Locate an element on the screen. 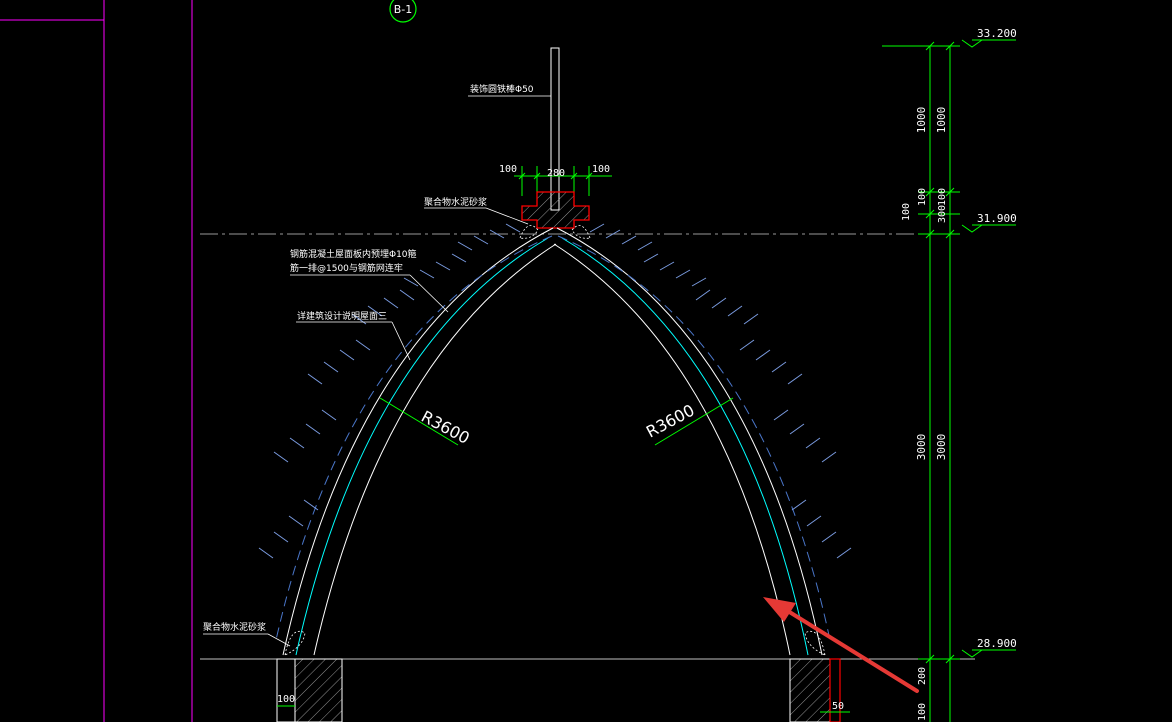  elevation-mid: 31.900 is located at coordinates (989, 222).